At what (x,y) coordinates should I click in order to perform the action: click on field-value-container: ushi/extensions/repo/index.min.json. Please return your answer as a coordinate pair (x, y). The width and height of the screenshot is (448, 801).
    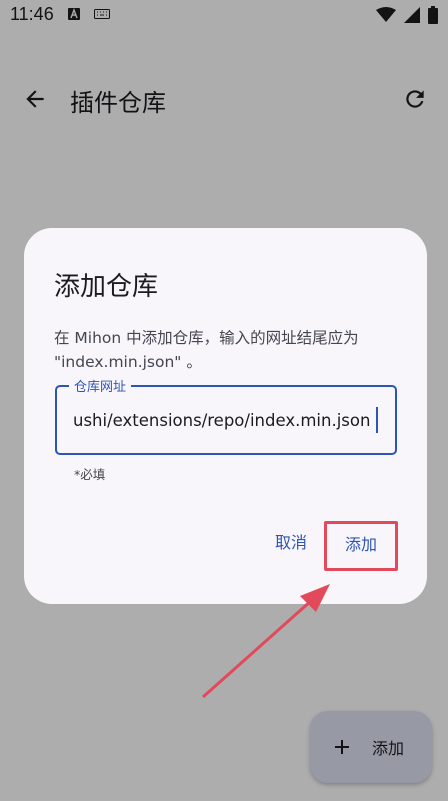
    Looking at the image, I should click on (226, 420).